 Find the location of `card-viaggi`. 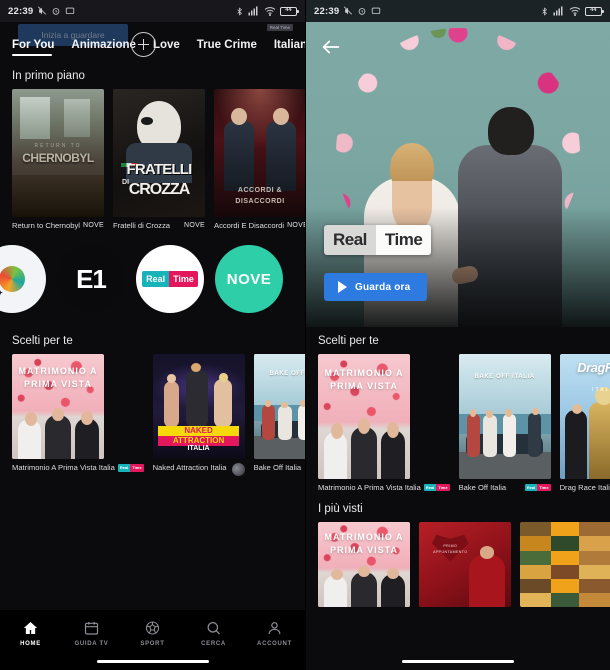

card-viaggi is located at coordinates (565, 565).